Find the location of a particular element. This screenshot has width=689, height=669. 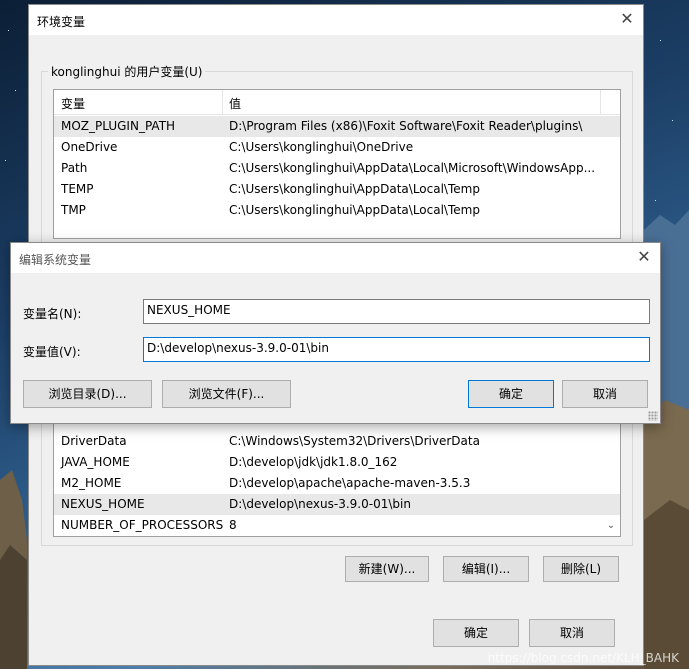

list-item: OneDrive C:\Users\konglinghui\OneDrive is located at coordinates (337, 147).